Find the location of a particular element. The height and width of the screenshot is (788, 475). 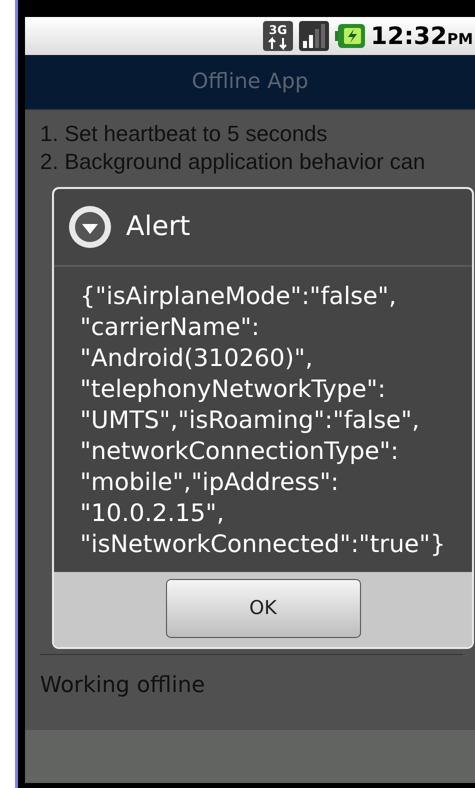

alert-icon is located at coordinates (90, 227).